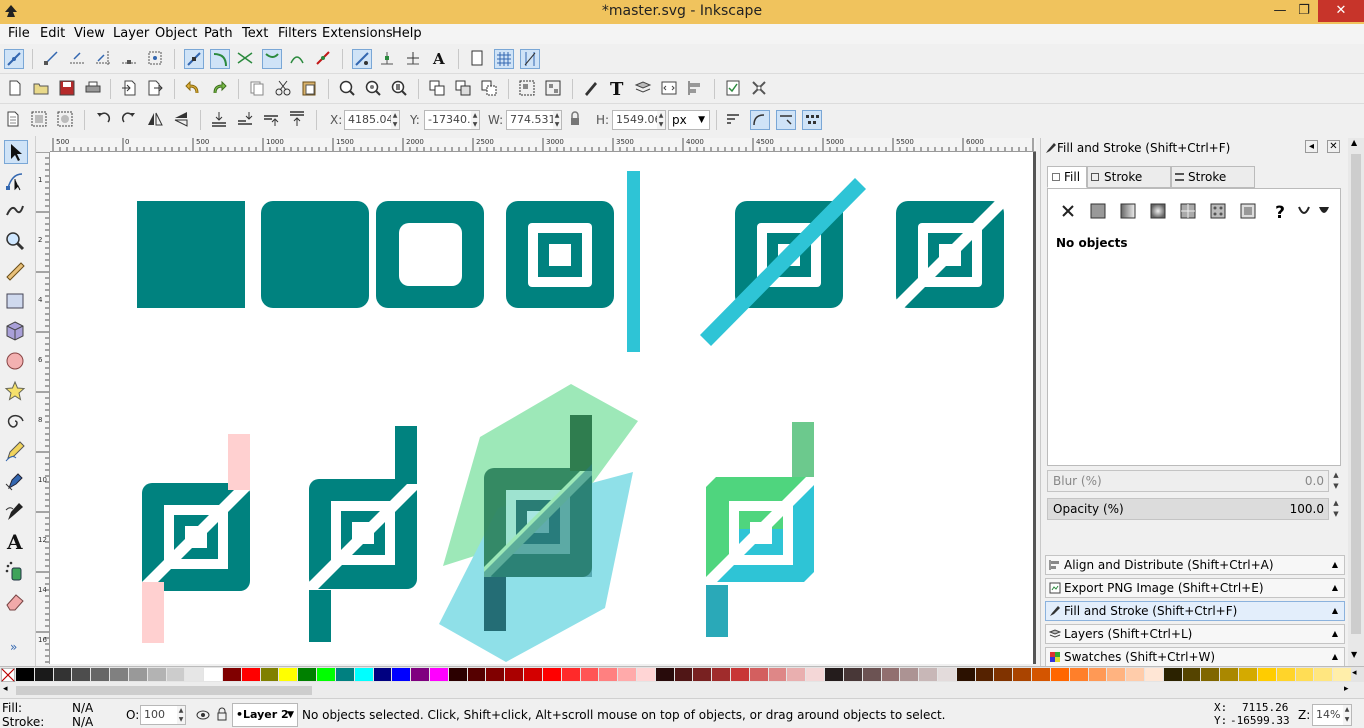 The width and height of the screenshot is (1364, 728). I want to click on cut-square-shape, so click(952, 252).